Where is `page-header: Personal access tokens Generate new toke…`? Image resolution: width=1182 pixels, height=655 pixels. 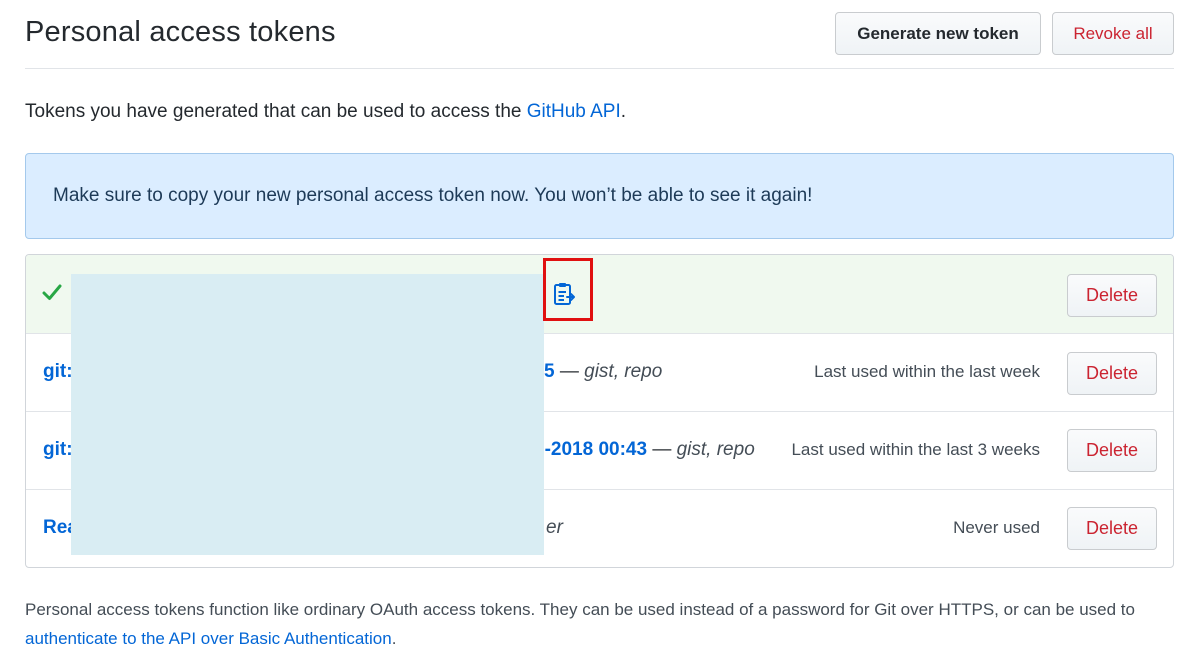 page-header: Personal access tokens Generate new toke… is located at coordinates (599, 34).